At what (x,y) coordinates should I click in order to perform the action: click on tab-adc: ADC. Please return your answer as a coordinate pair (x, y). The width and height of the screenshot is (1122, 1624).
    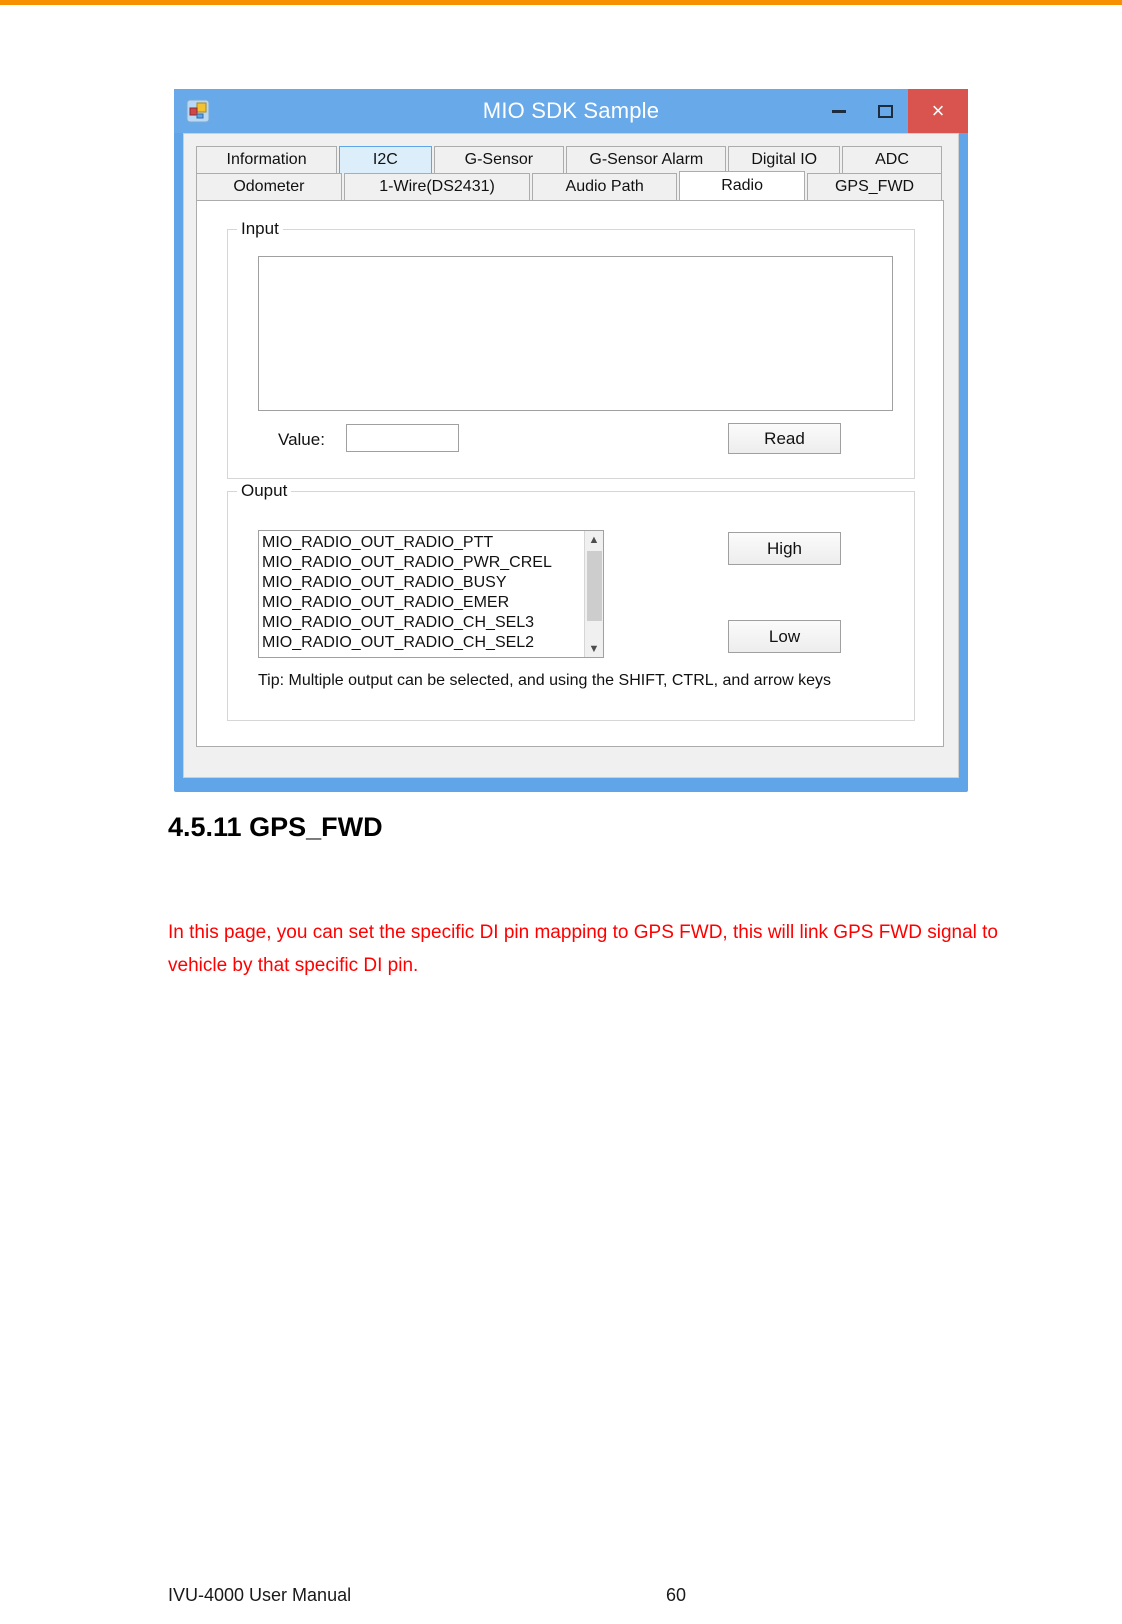
    Looking at the image, I should click on (892, 159).